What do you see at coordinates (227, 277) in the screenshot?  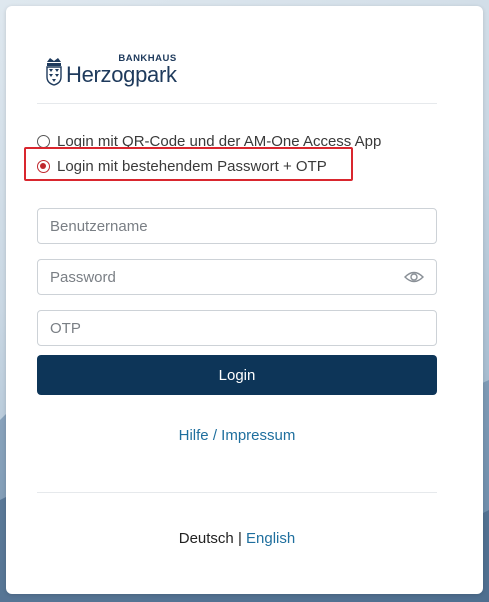 I see `password-input` at bounding box center [227, 277].